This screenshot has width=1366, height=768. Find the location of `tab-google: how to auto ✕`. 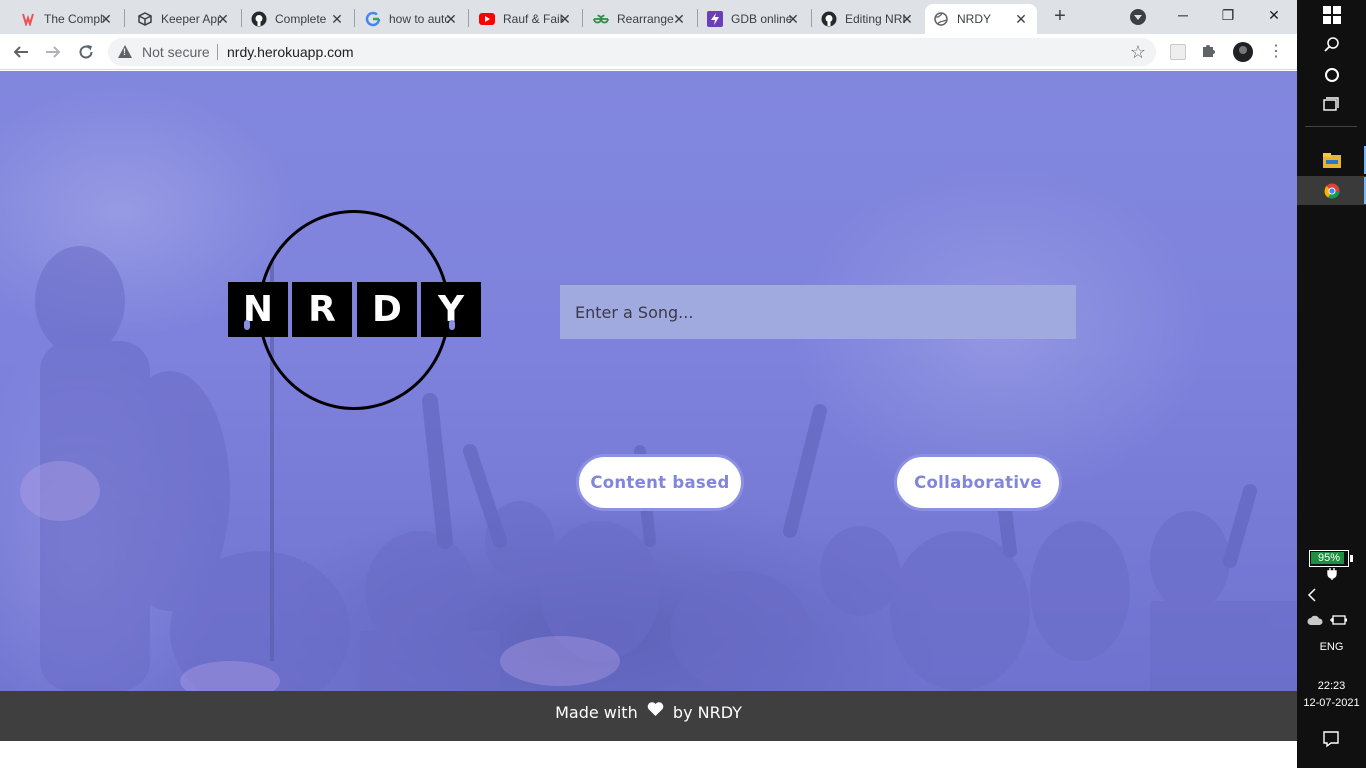

tab-google: how to auto ✕ is located at coordinates (412, 19).